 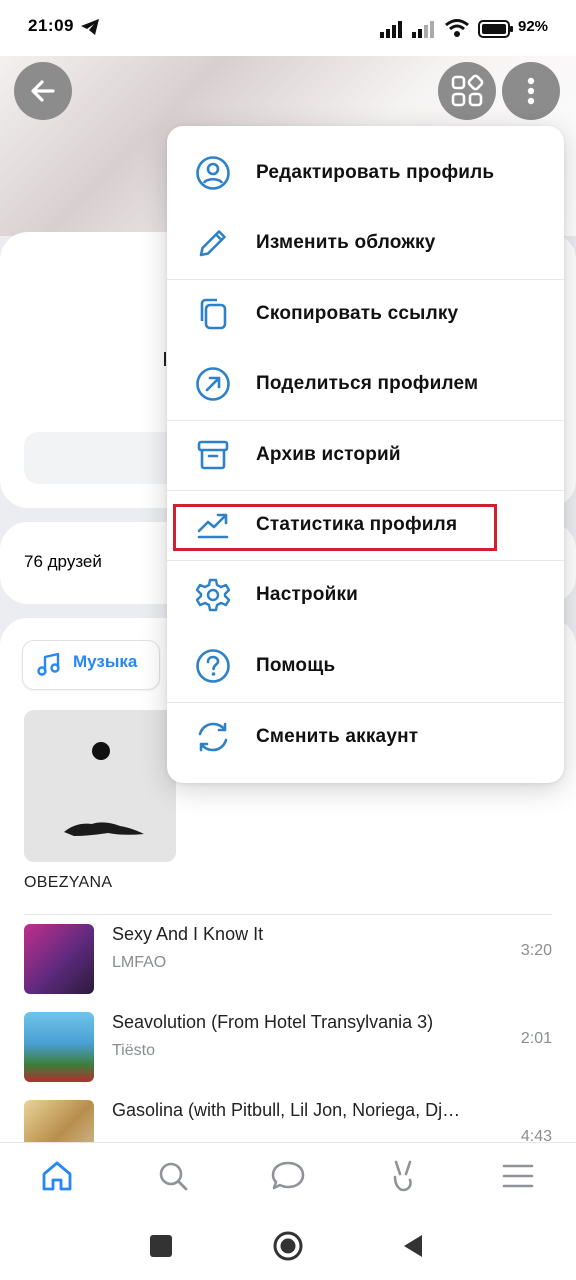 What do you see at coordinates (288, 954) in the screenshot?
I see `track-row: Sexy And I Know It LMFAO 3:20` at bounding box center [288, 954].